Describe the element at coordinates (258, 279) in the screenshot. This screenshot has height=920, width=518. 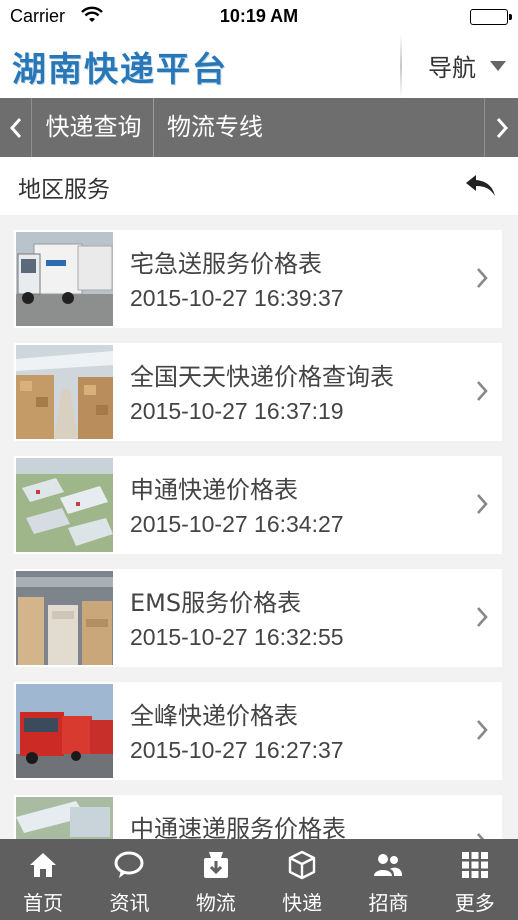
I see `list-item: 宅急送服务价格表 2015-10-27 16:39:37` at that location.